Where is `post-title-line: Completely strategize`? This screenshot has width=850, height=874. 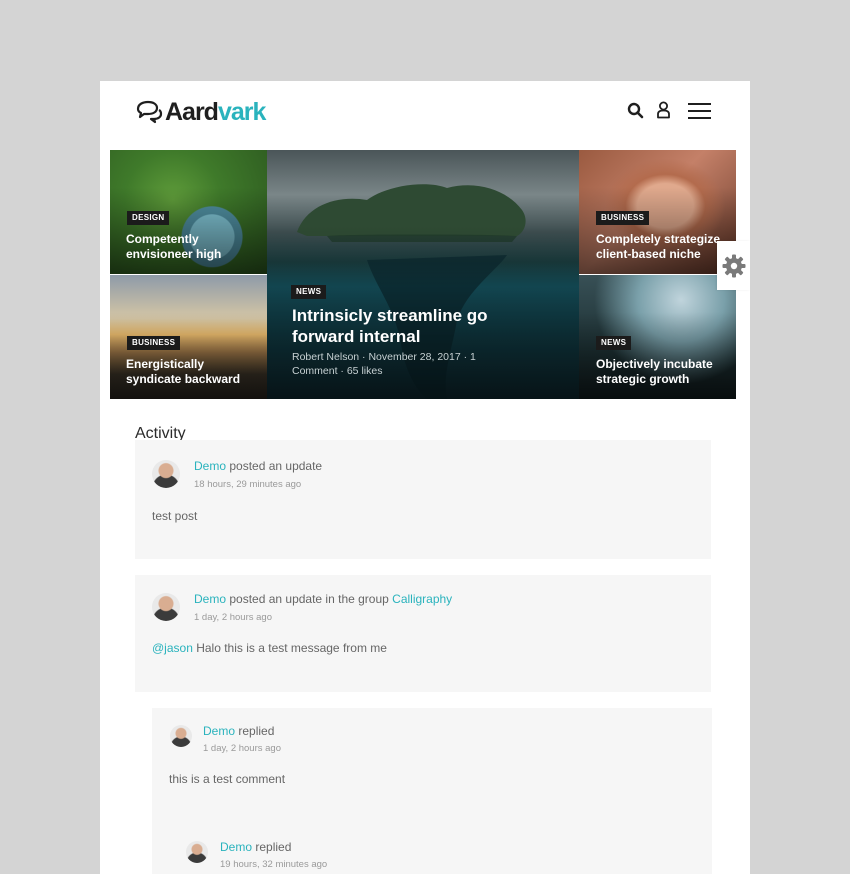
post-title-line: Completely strategize is located at coordinates (658, 239).